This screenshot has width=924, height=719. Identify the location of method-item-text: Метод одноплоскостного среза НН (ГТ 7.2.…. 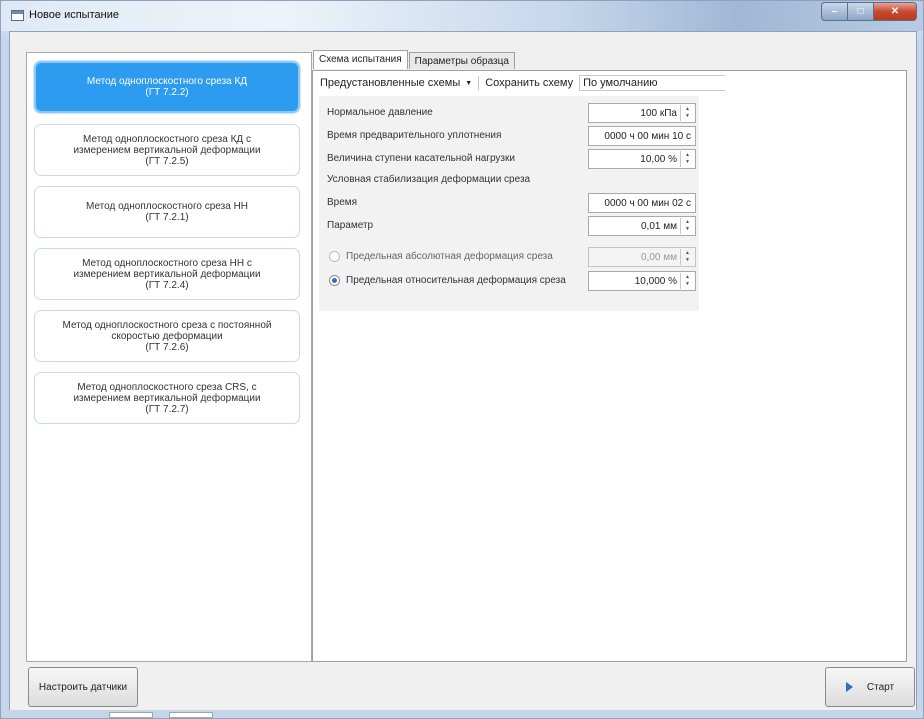
(167, 212).